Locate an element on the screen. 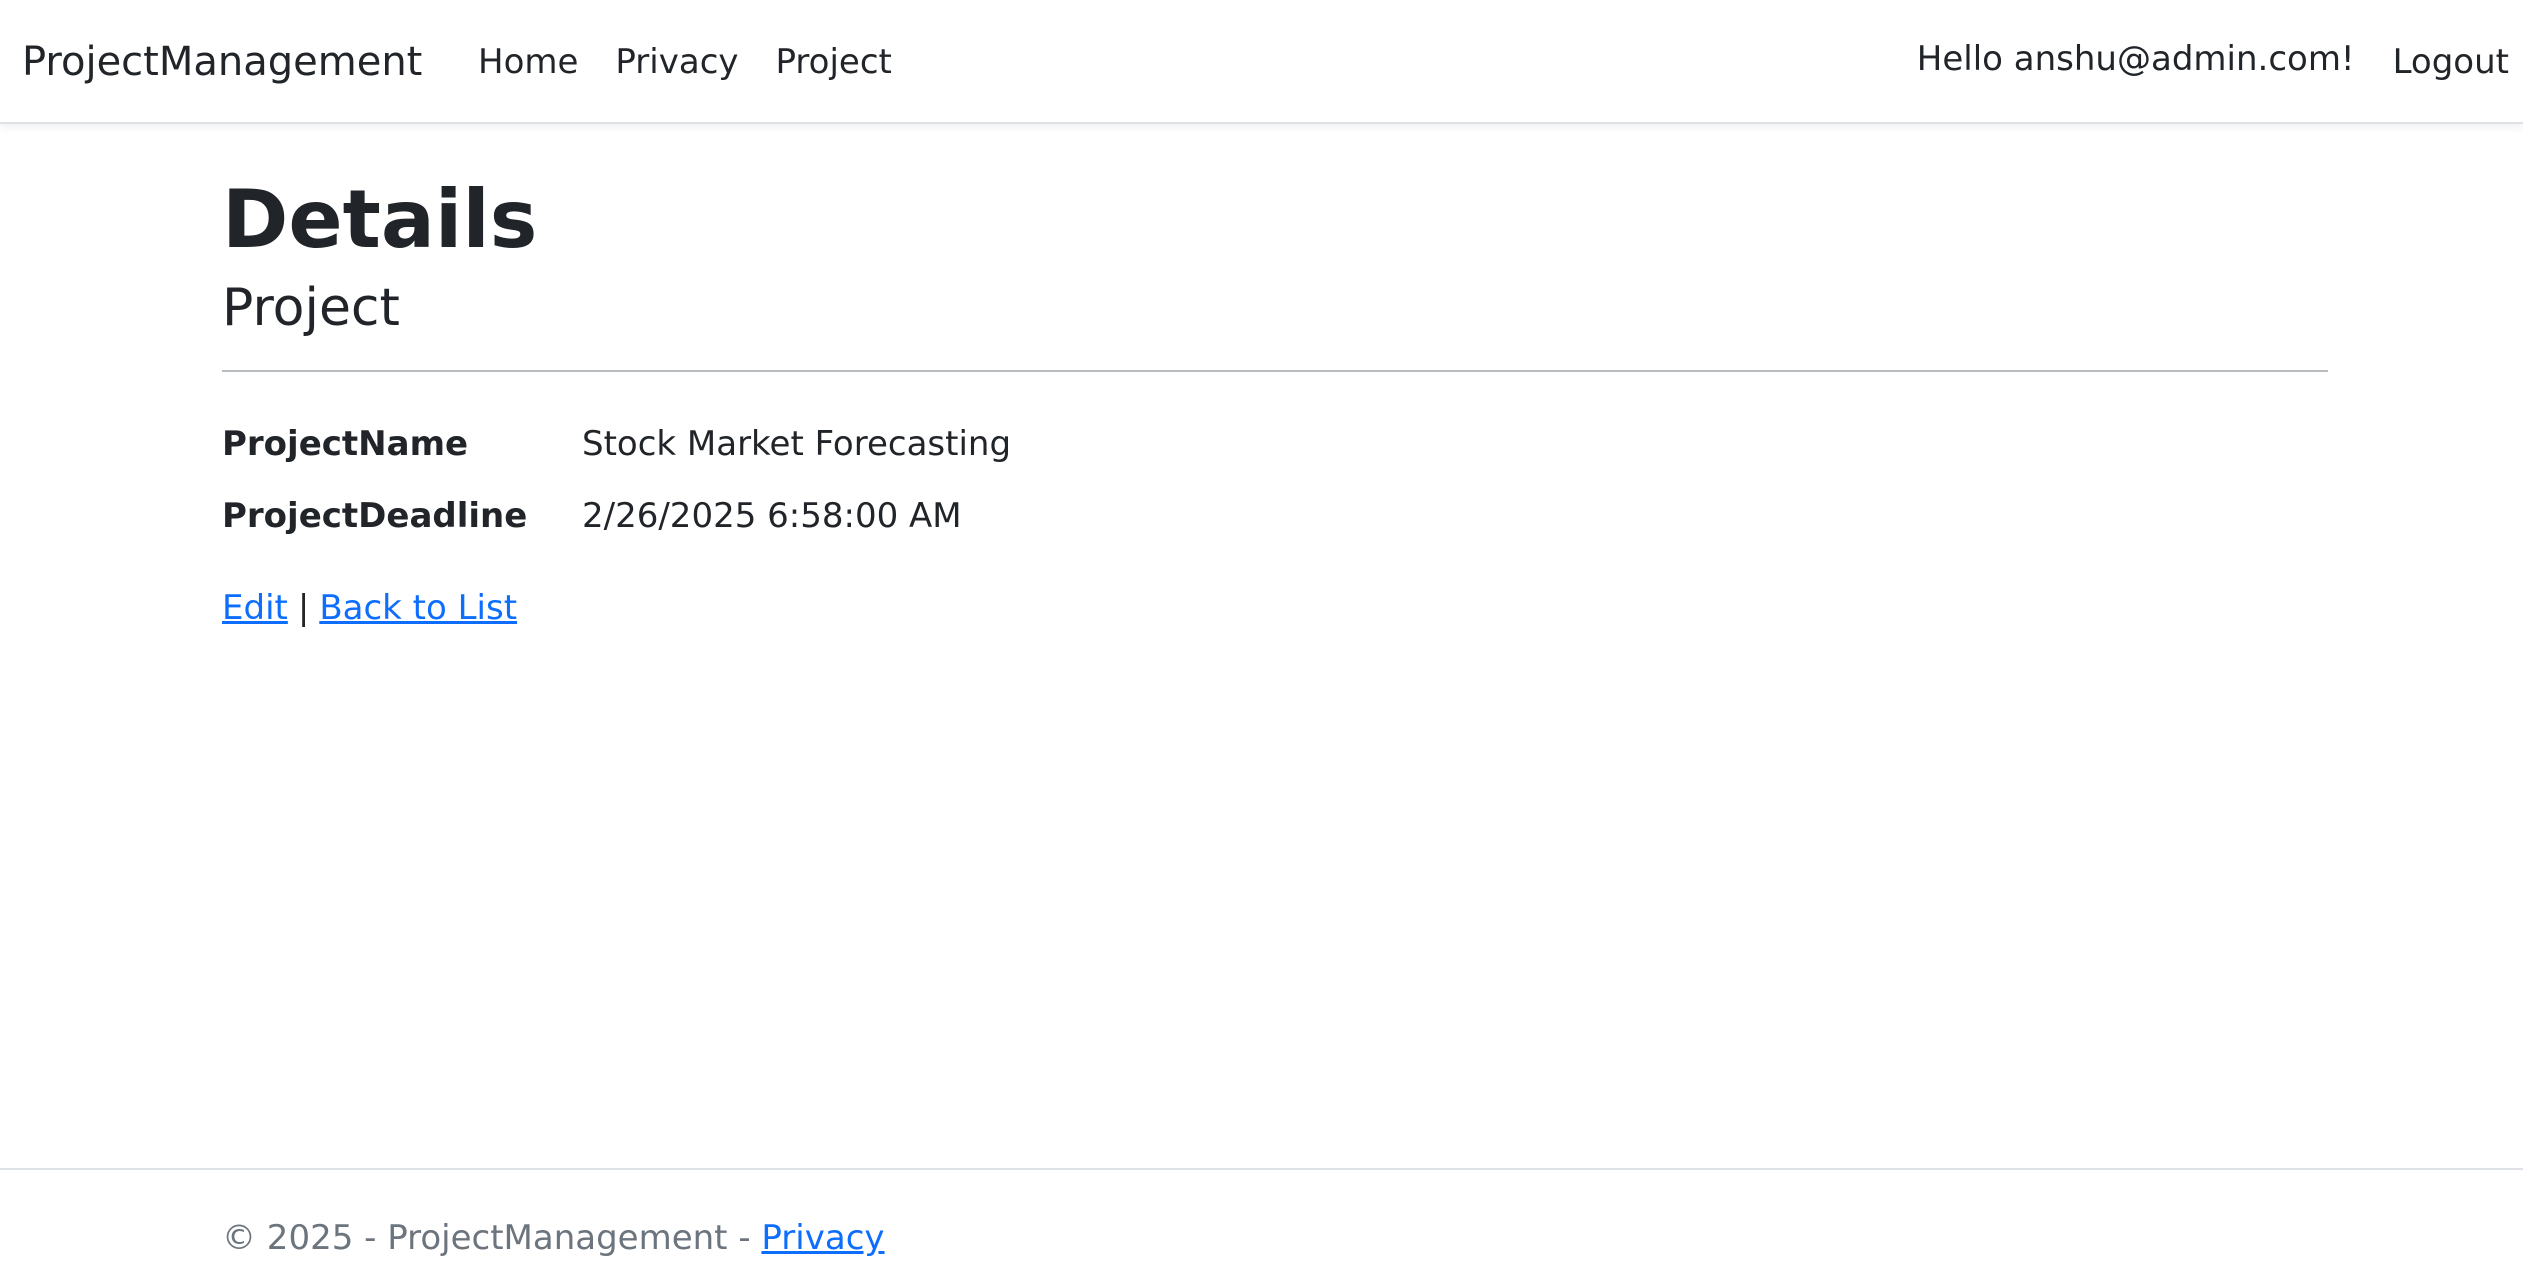 The height and width of the screenshot is (1276, 2523). field-value: 2/26/2025 6:58:00 AM is located at coordinates (772, 516).